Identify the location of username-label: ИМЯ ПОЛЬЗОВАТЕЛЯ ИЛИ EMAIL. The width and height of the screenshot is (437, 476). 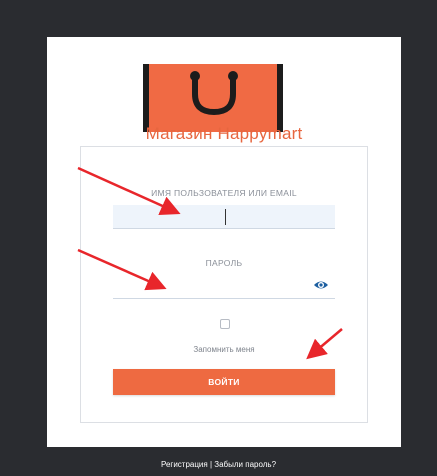
(224, 193).